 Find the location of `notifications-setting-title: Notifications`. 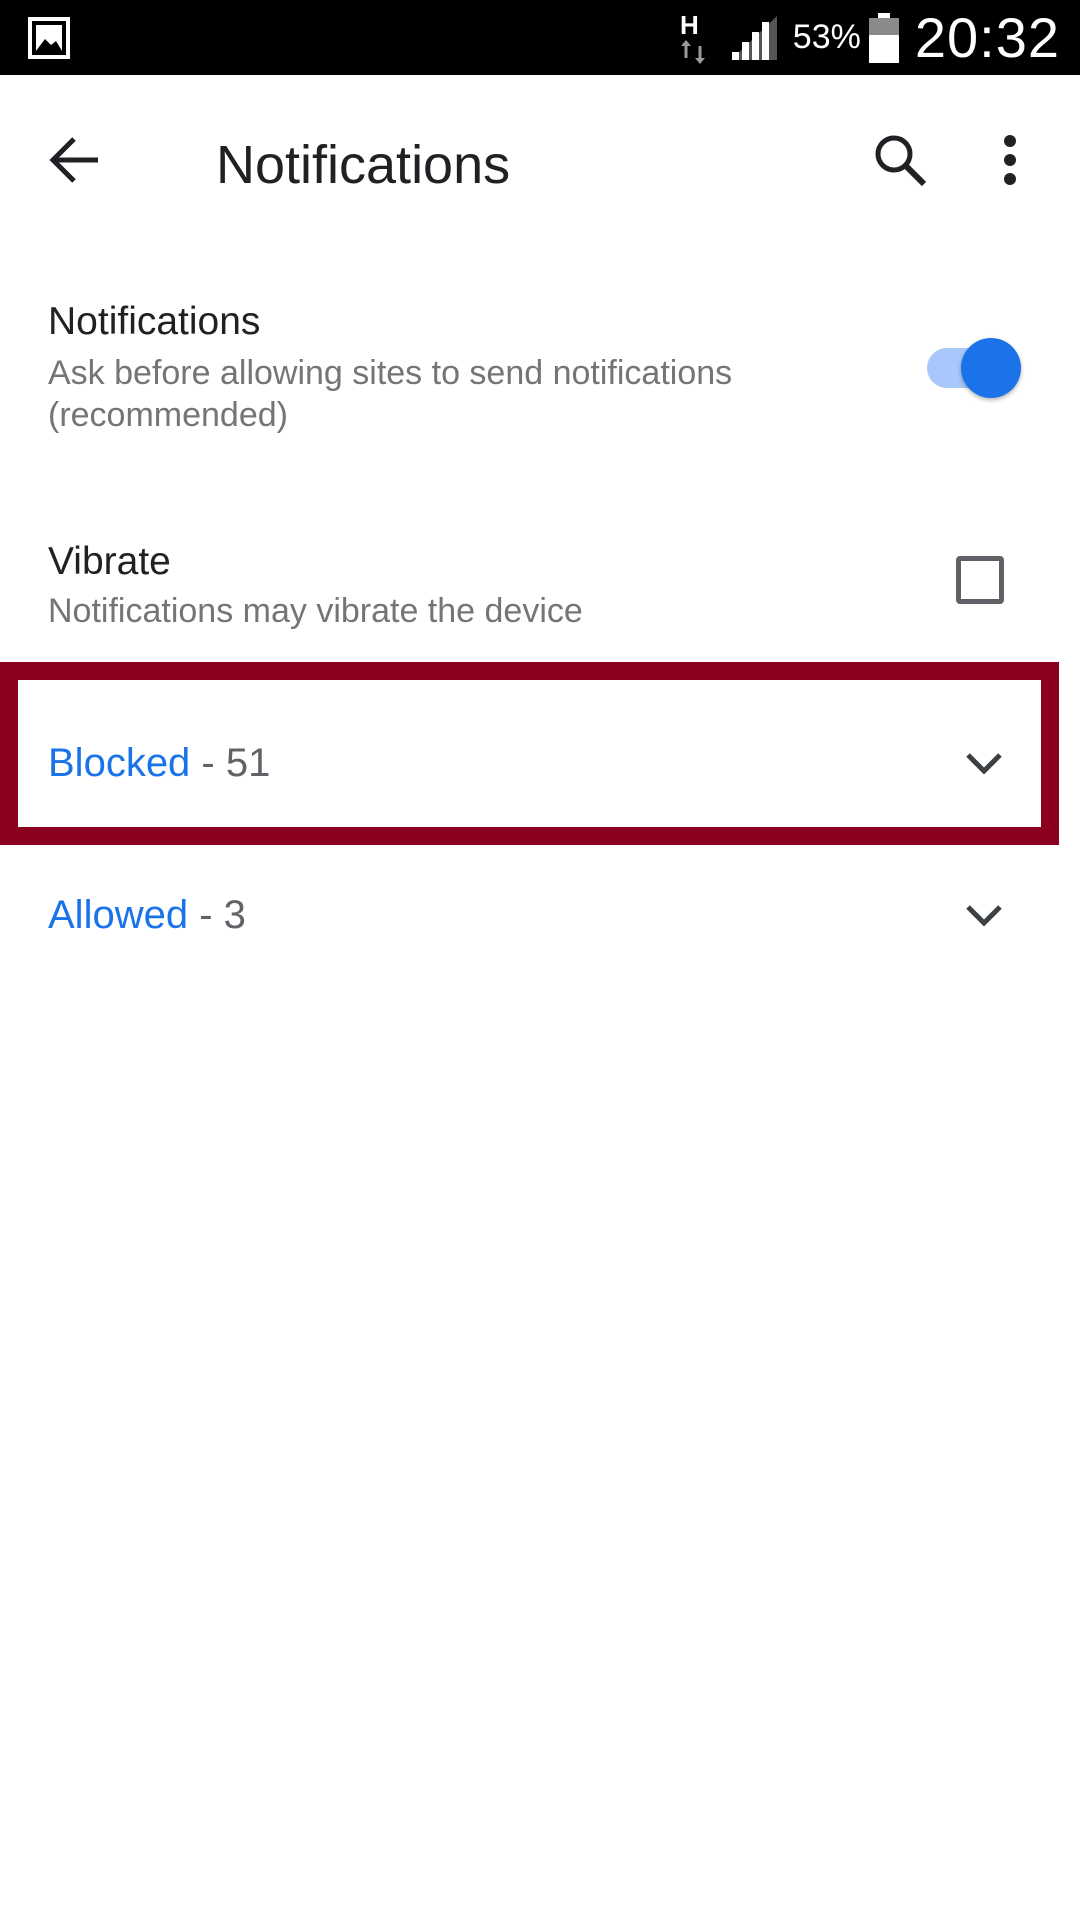

notifications-setting-title: Notifications is located at coordinates (154, 321).